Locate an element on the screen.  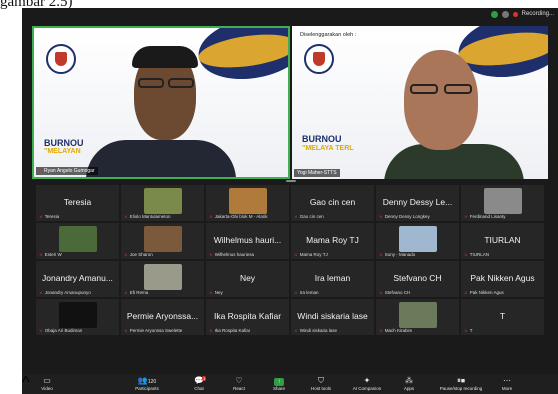
participant-name-label: ⨯ Mama Roy TJ is located at coordinates (311, 255).